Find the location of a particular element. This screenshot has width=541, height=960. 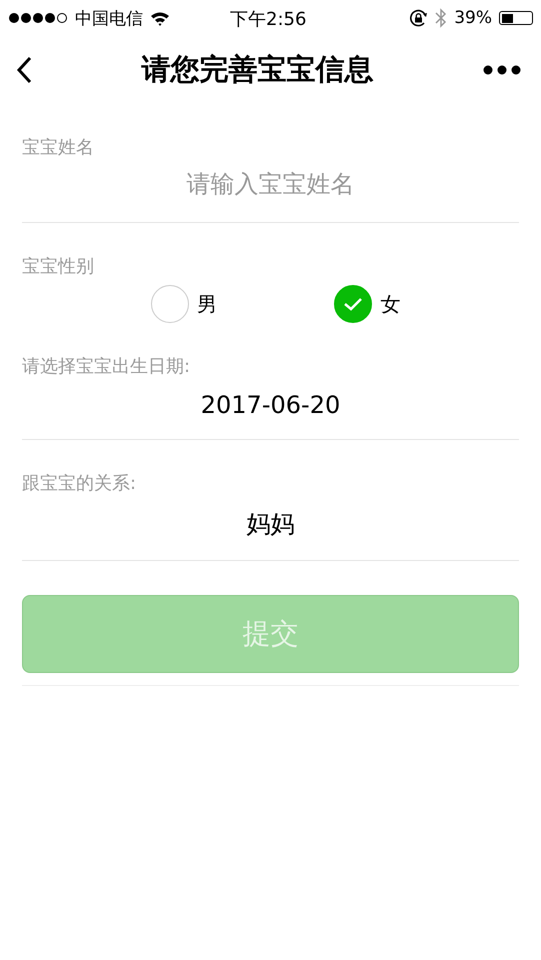

option-label: 男 is located at coordinates (206, 304).